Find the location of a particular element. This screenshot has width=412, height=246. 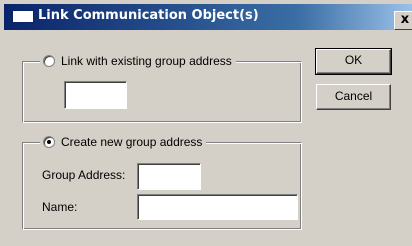

name-input is located at coordinates (217, 207).